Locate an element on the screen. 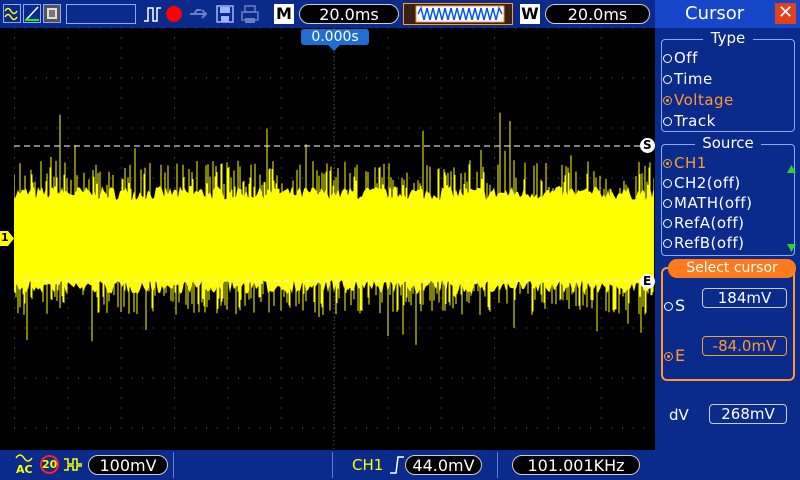  bottom-status-bar: AC 20 100mV CH1 44.0mV 101.001KHz is located at coordinates (327, 465).